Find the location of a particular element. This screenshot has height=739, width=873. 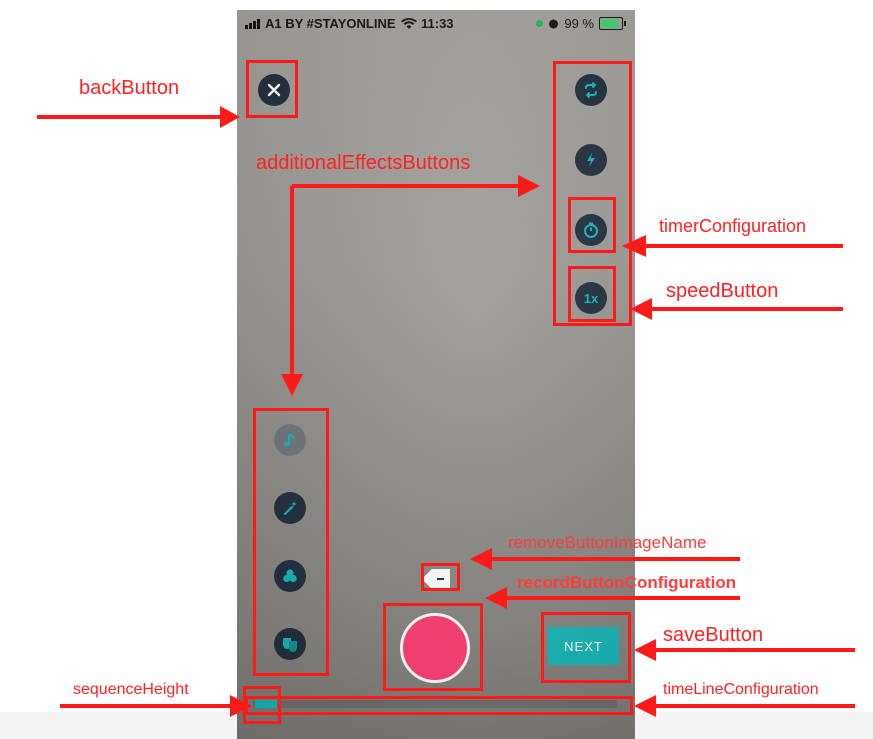

additional-effects-label: additionalEffectsButtons is located at coordinates (363, 163).